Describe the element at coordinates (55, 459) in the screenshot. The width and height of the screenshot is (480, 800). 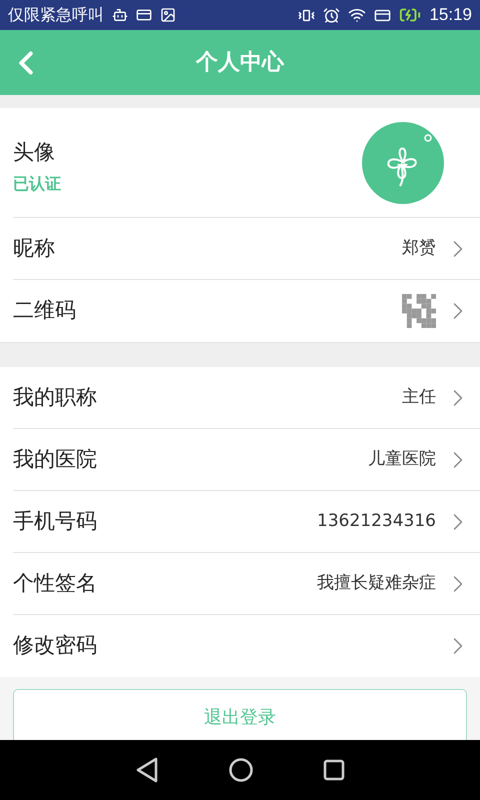
I see `row-label: 我的医院` at that location.